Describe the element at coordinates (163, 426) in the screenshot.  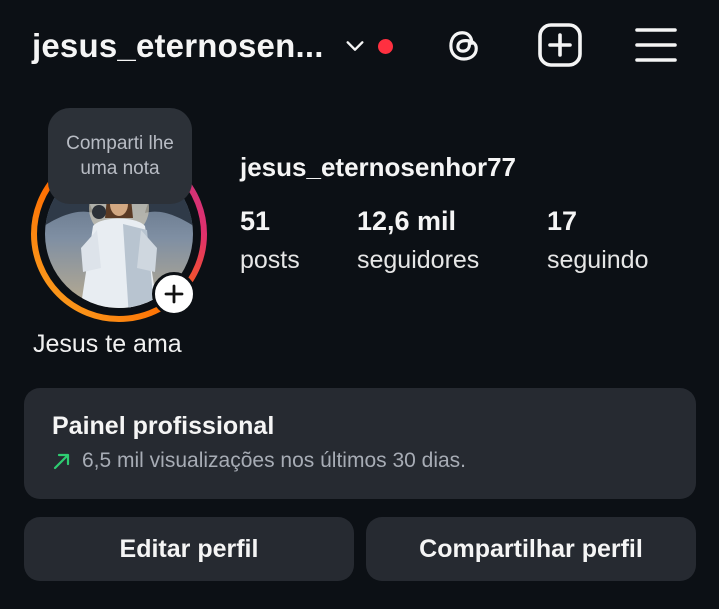
I see `professional-dashboard-title: Painel profissional` at that location.